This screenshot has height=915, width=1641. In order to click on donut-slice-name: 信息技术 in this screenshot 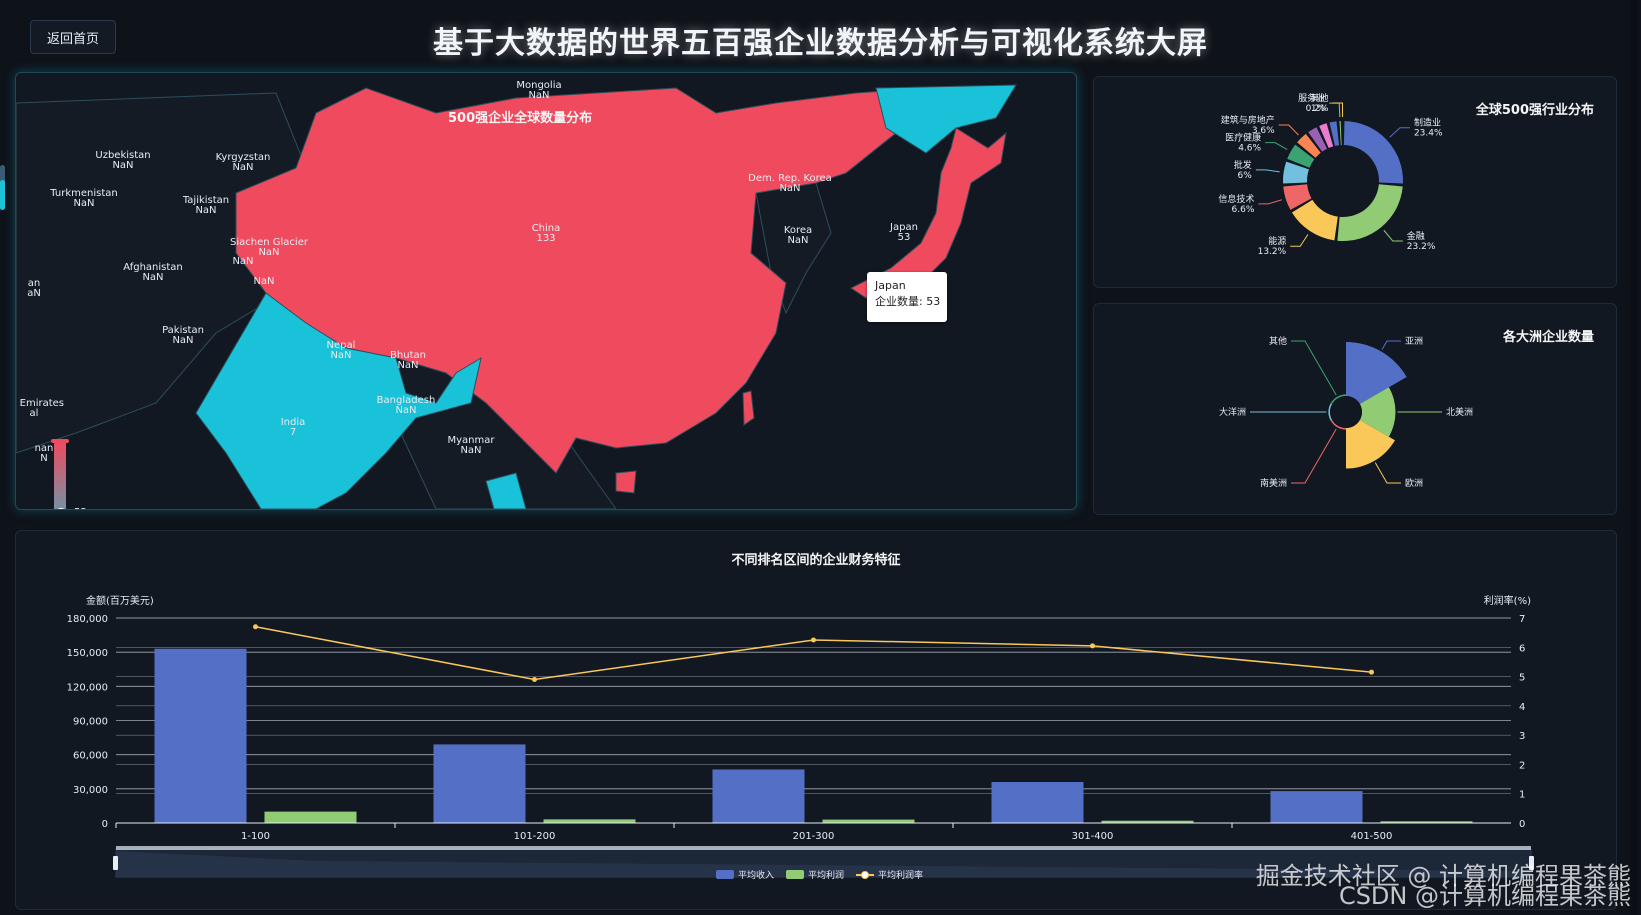, I will do `click(1236, 199)`.